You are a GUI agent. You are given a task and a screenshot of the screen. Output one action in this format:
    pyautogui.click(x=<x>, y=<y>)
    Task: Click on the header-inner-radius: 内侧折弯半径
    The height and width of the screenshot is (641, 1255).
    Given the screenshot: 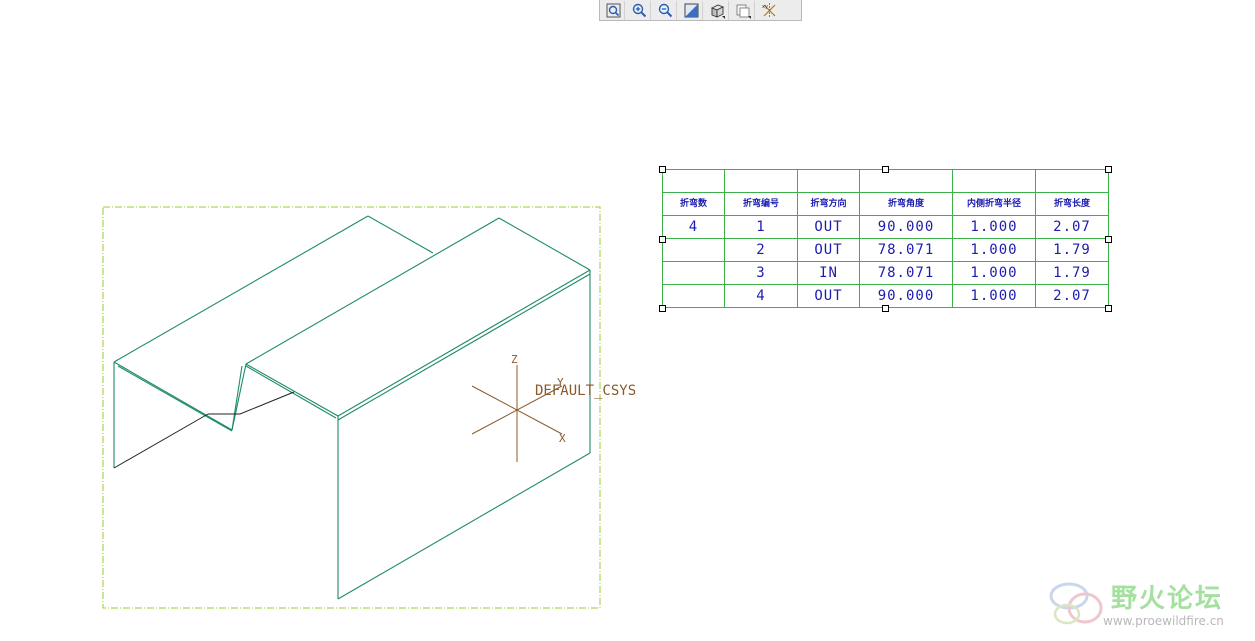 What is the action you would take?
    pyautogui.click(x=994, y=204)
    